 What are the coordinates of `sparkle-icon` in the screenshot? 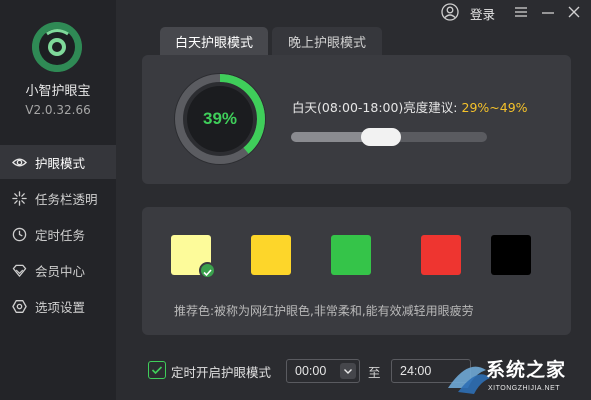 It's located at (19, 198).